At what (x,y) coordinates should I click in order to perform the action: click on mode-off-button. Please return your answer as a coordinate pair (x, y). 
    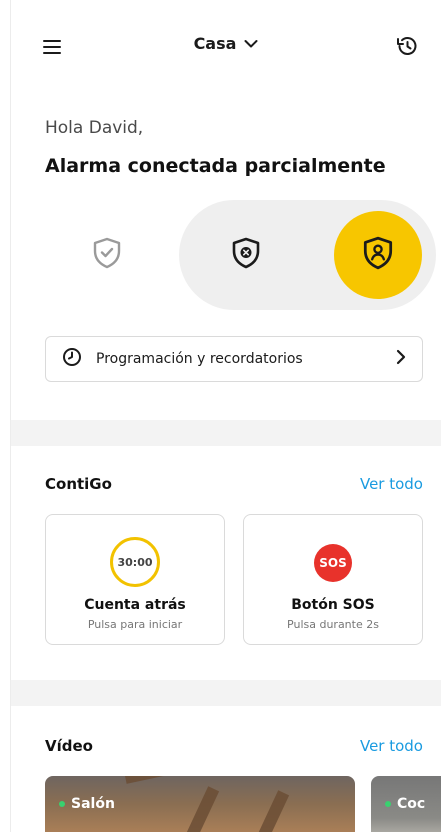
    Looking at the image, I should click on (246, 255).